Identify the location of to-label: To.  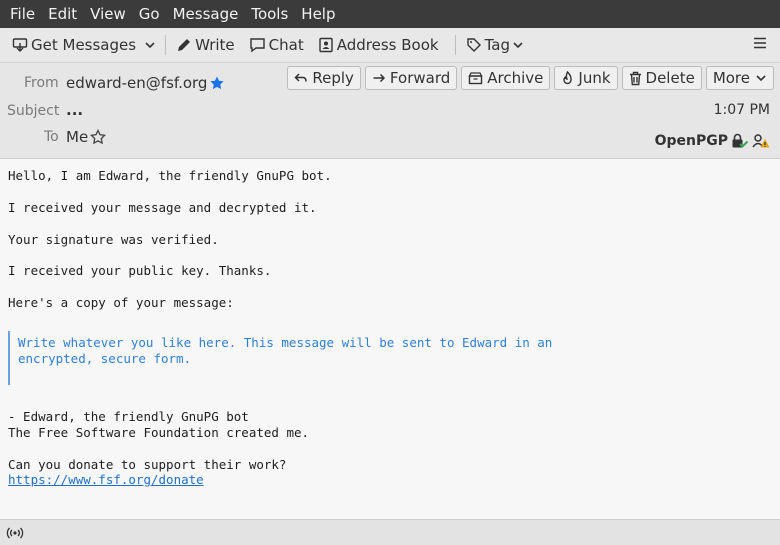
(51, 137).